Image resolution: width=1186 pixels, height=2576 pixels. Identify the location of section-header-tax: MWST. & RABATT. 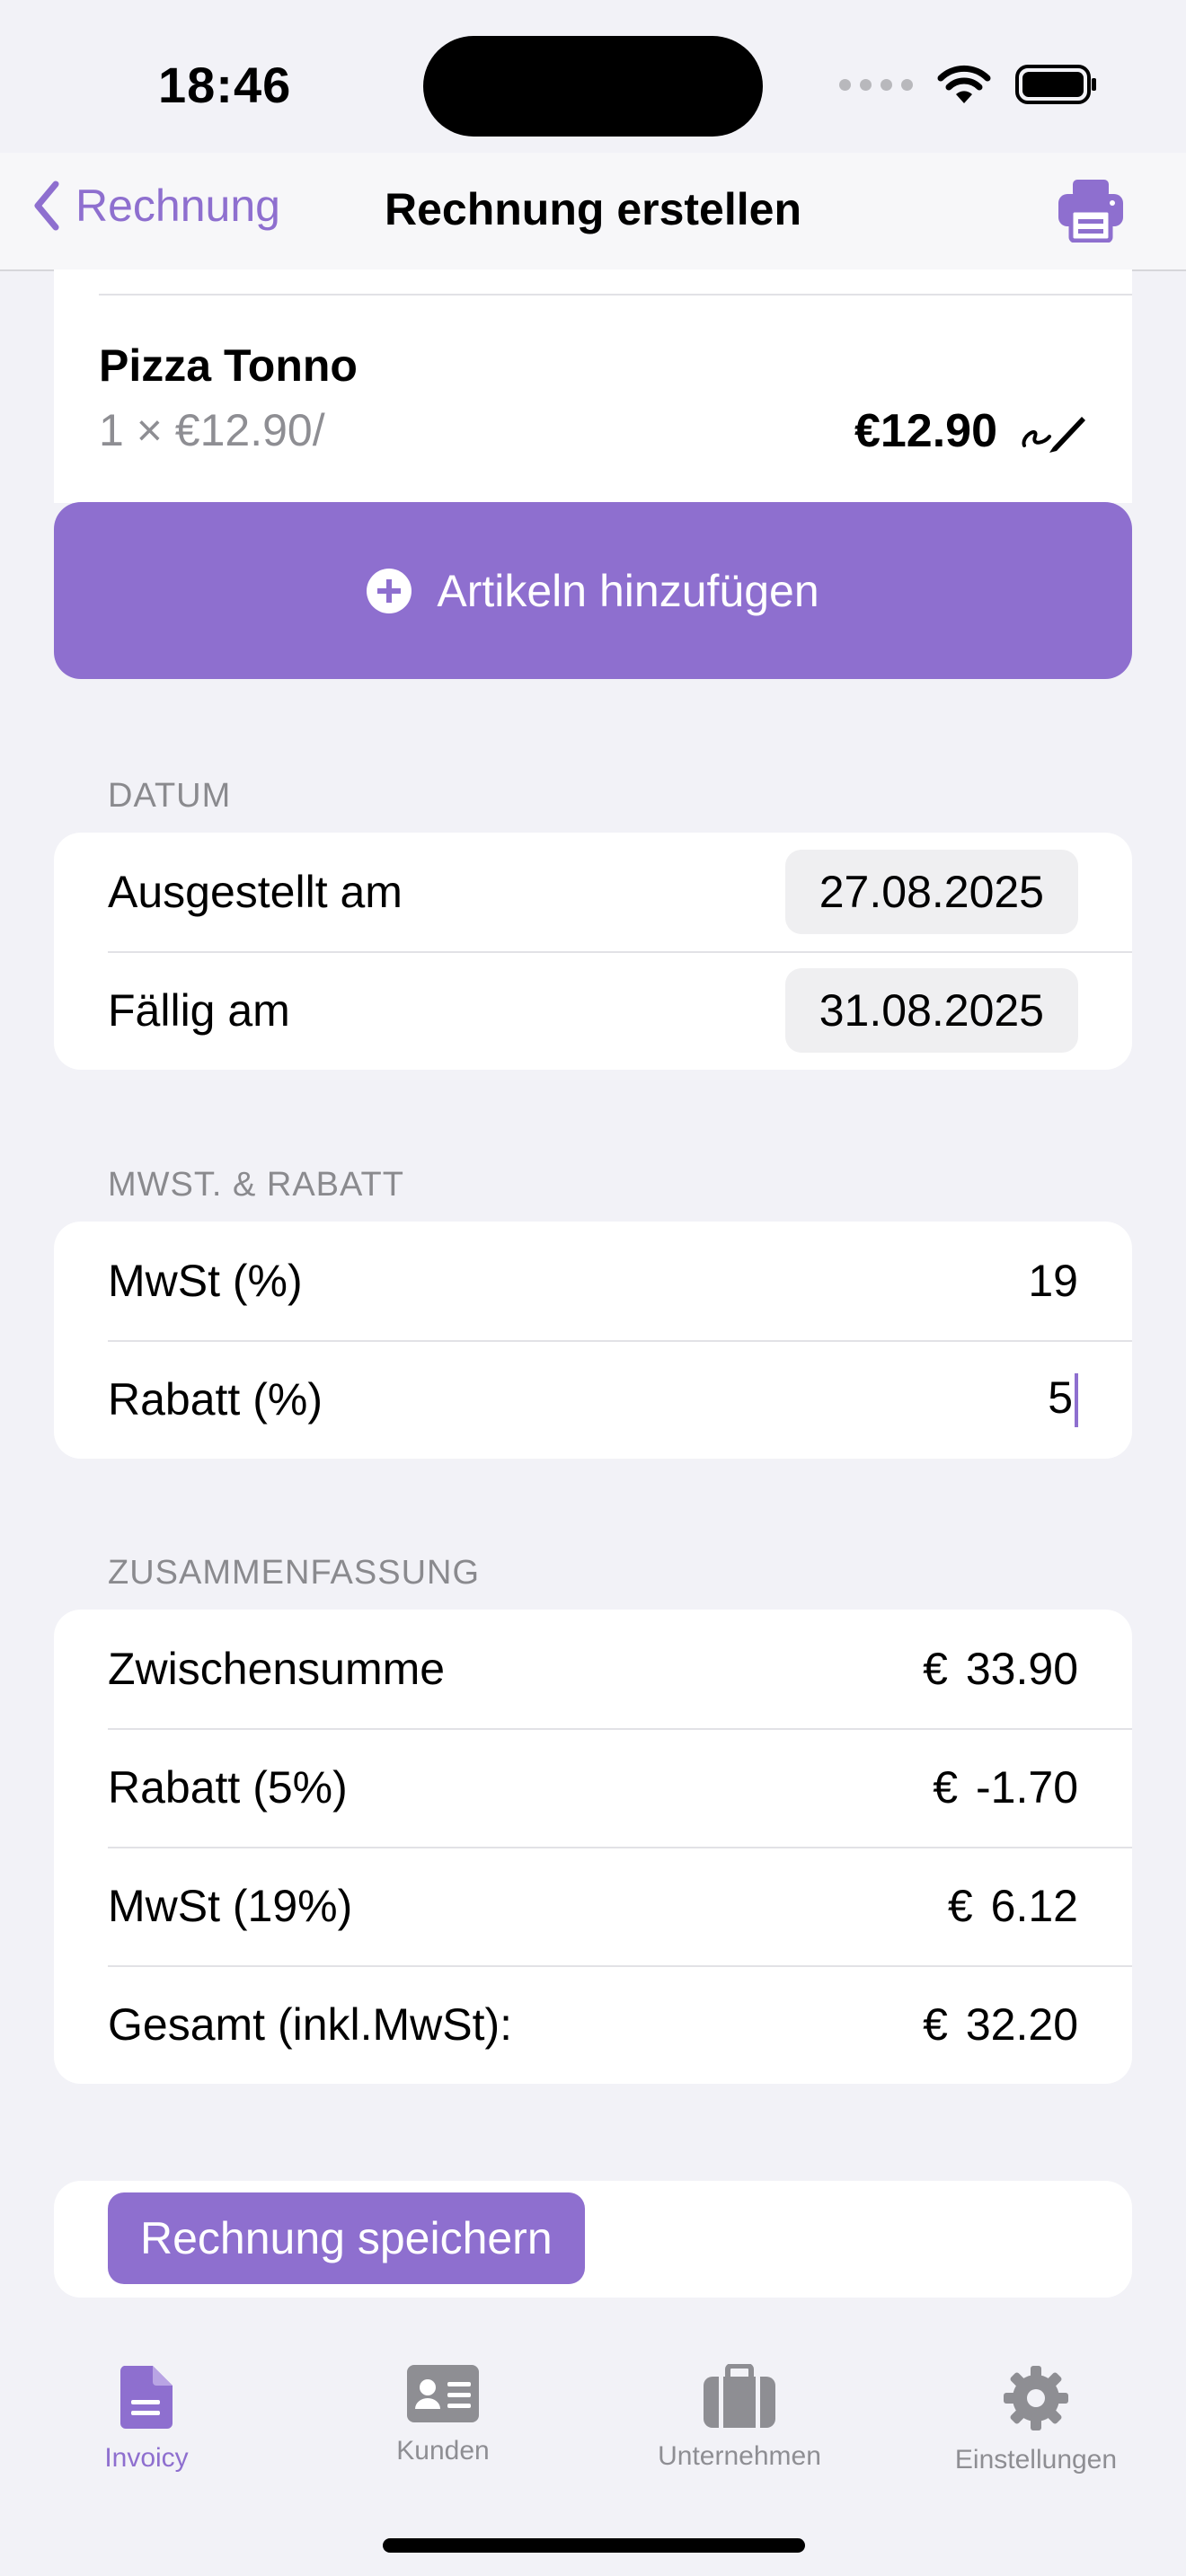
(256, 1185).